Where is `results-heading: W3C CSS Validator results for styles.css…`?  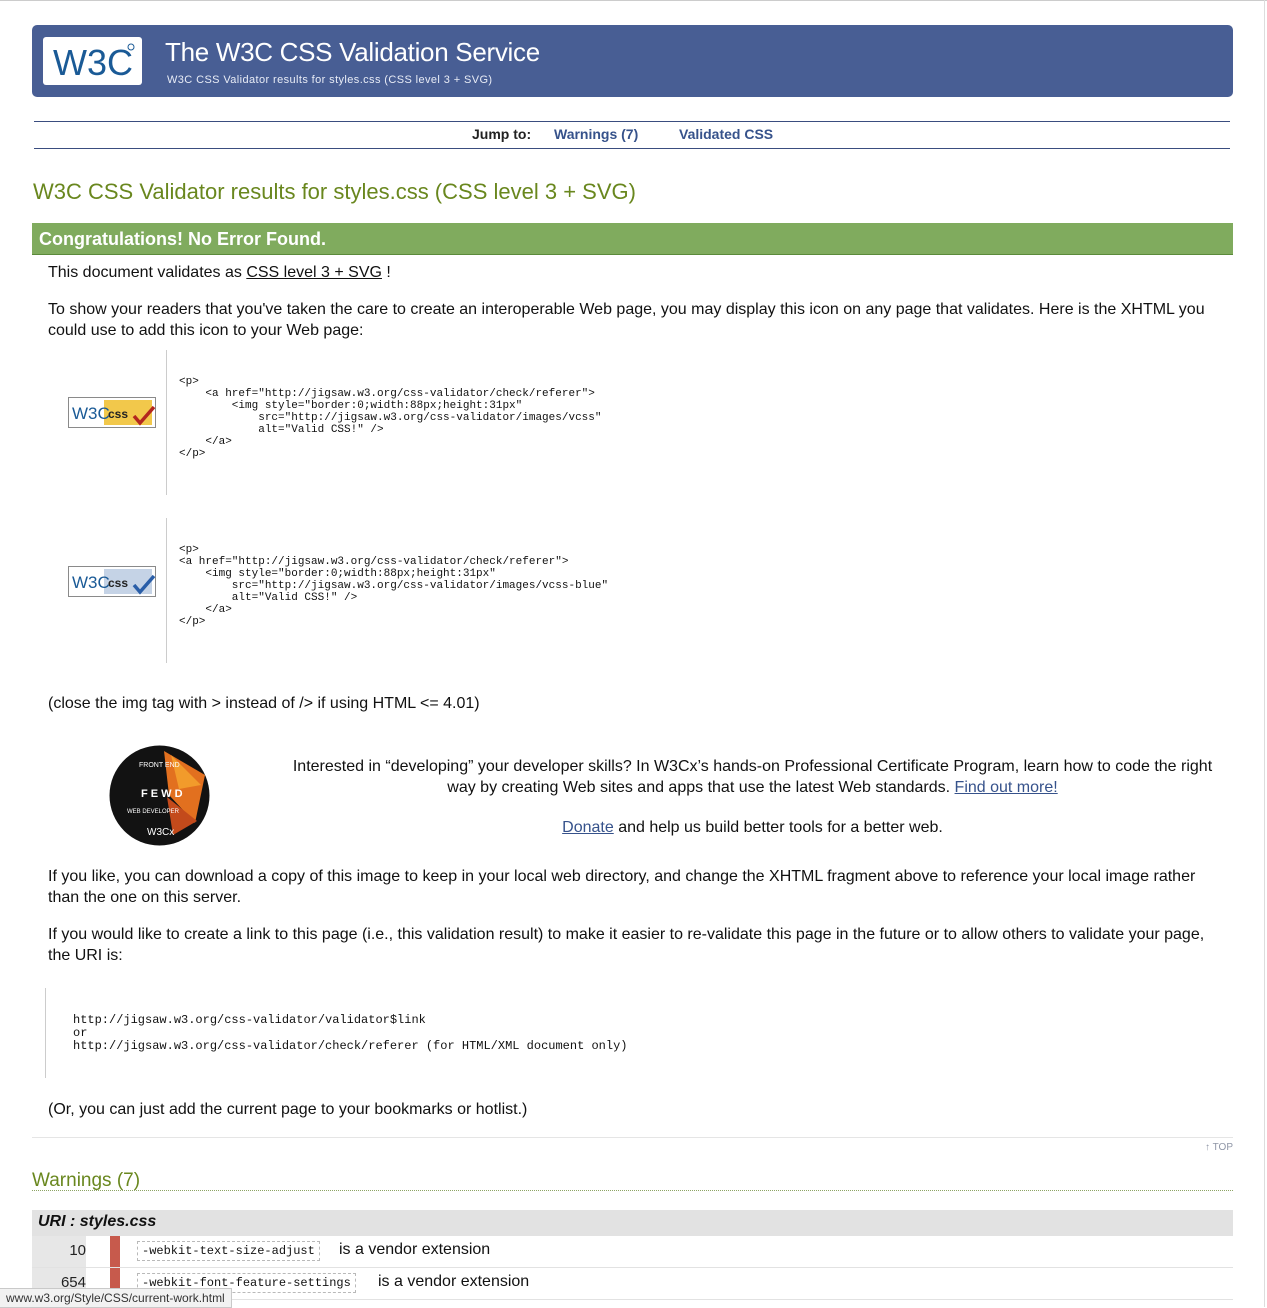 results-heading: W3C CSS Validator results for styles.css… is located at coordinates (334, 191).